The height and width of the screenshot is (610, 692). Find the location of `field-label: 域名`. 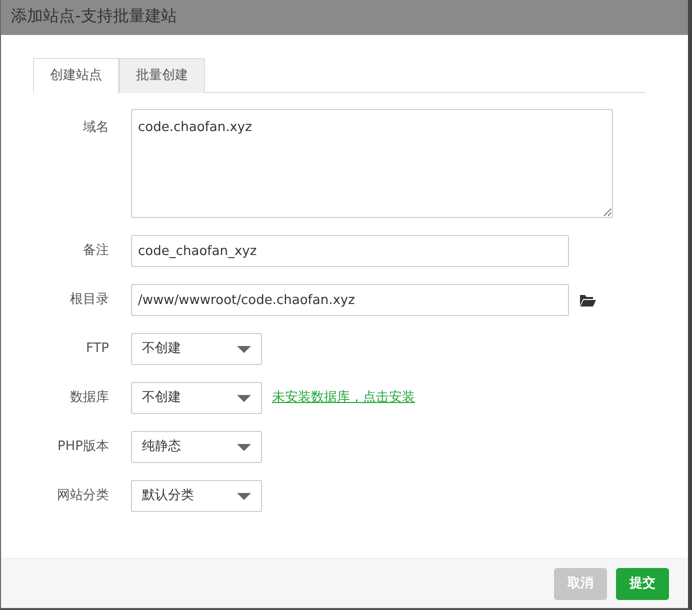

field-label: 域名 is located at coordinates (95, 128).